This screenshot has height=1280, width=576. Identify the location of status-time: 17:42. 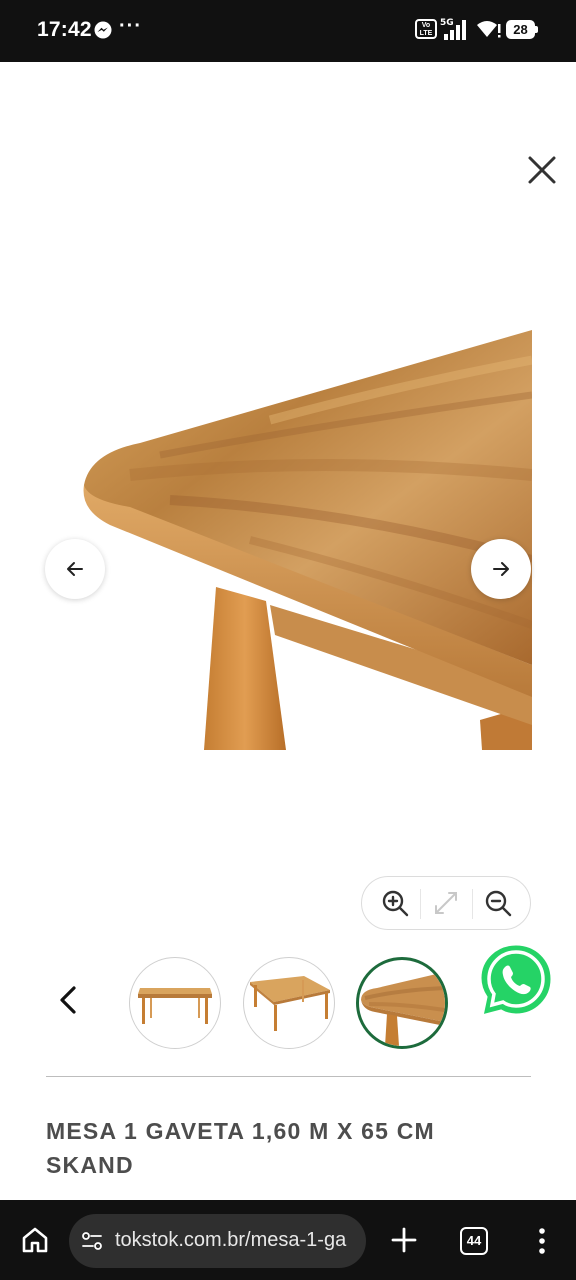
(64, 29).